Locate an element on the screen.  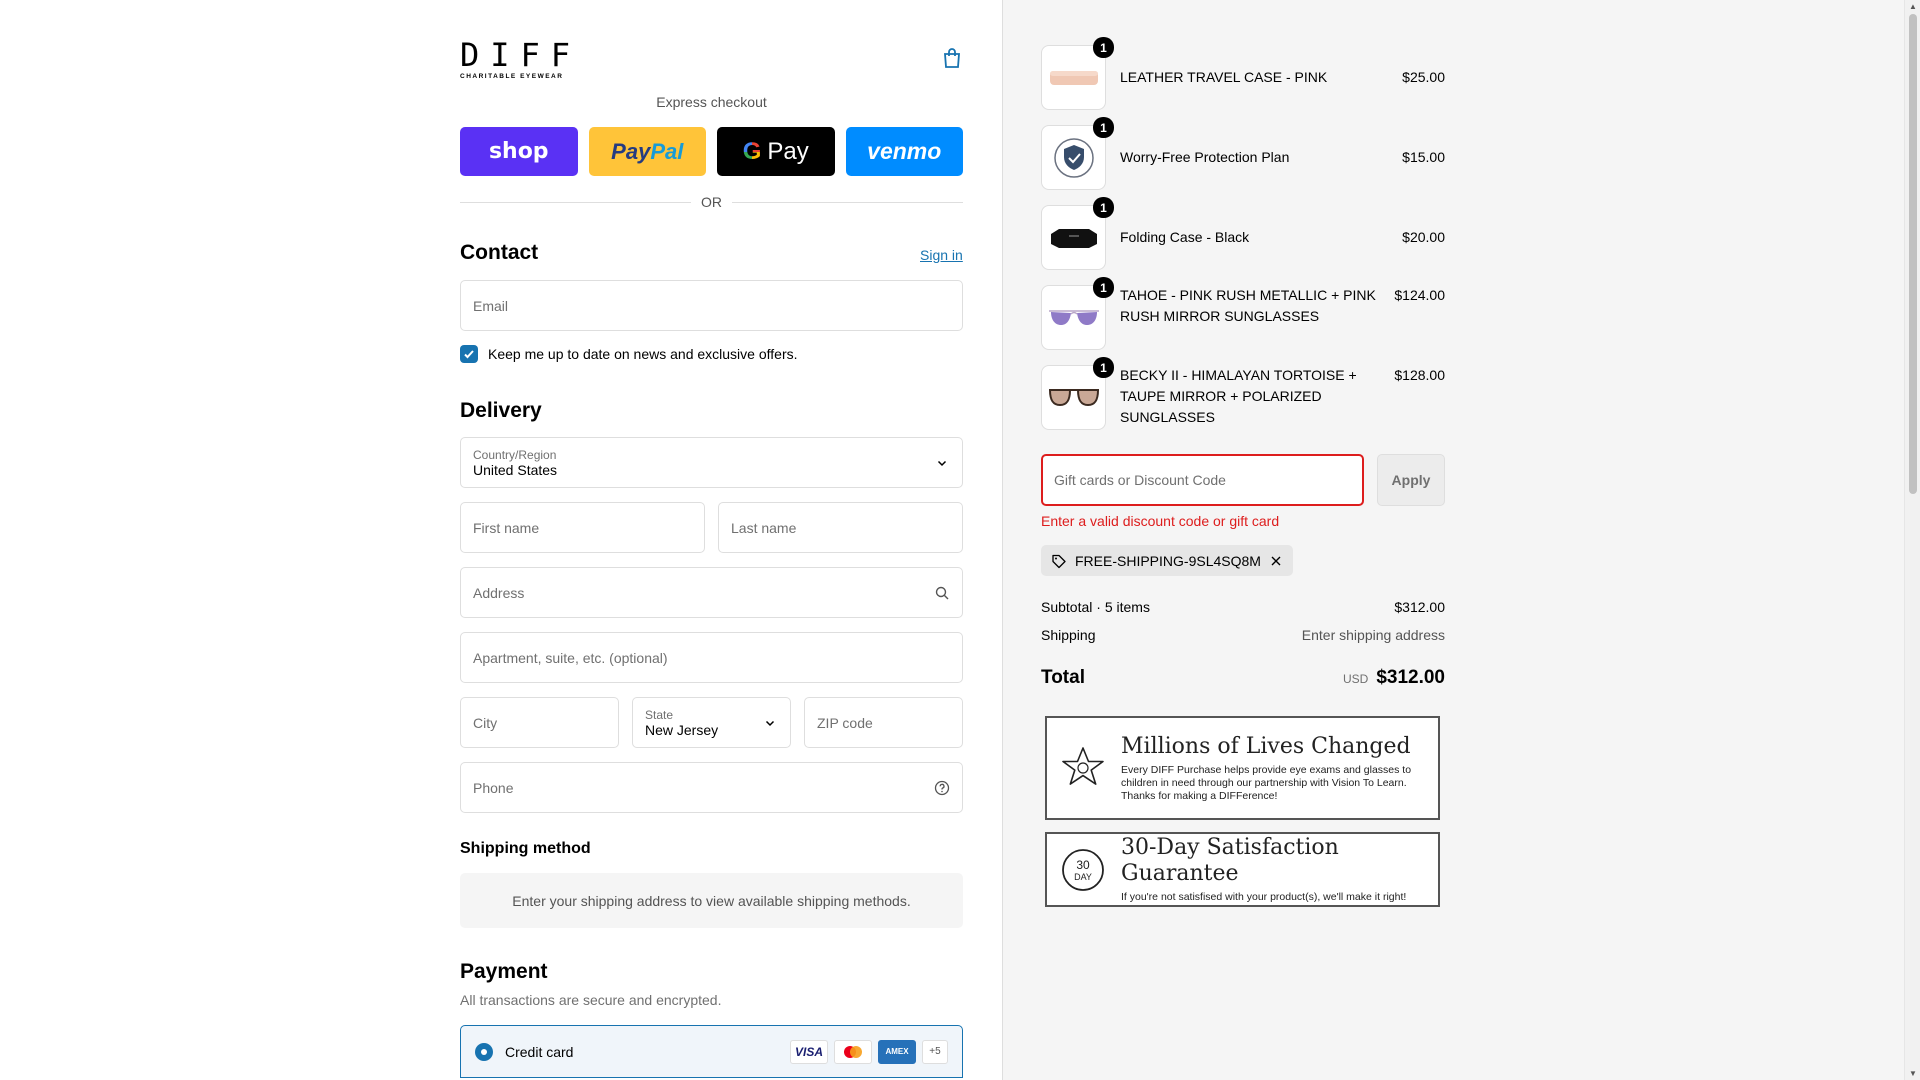
brand-logo: DIFF CHARITABLE EYEWEAR is located at coordinates (515, 59).